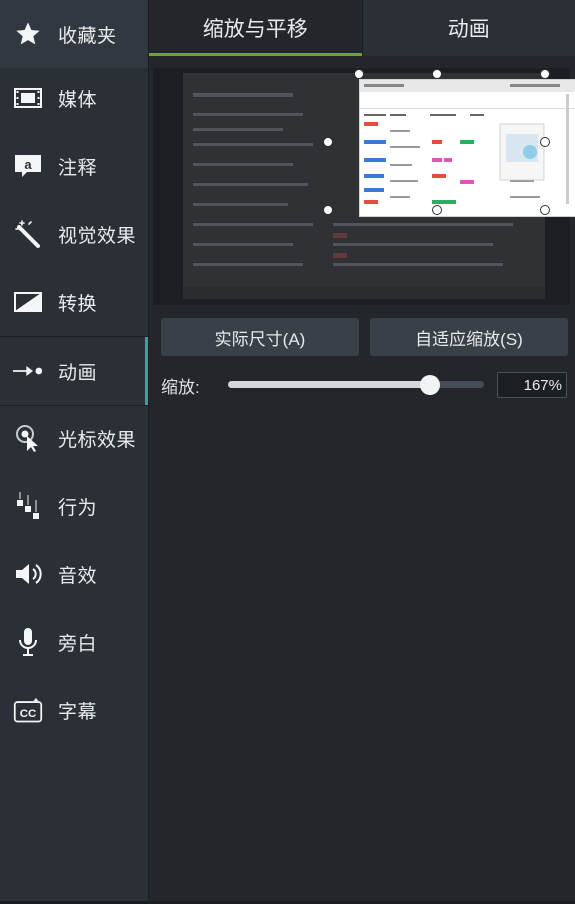 The height and width of the screenshot is (904, 575). I want to click on resize-handle-bottom-left, so click(328, 210).